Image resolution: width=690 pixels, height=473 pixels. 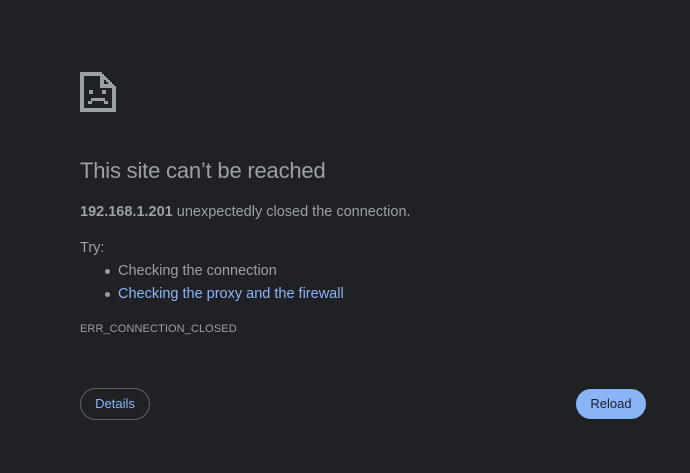 What do you see at coordinates (197, 271) in the screenshot?
I see `suggestion-check-connection: Checking the connection` at bounding box center [197, 271].